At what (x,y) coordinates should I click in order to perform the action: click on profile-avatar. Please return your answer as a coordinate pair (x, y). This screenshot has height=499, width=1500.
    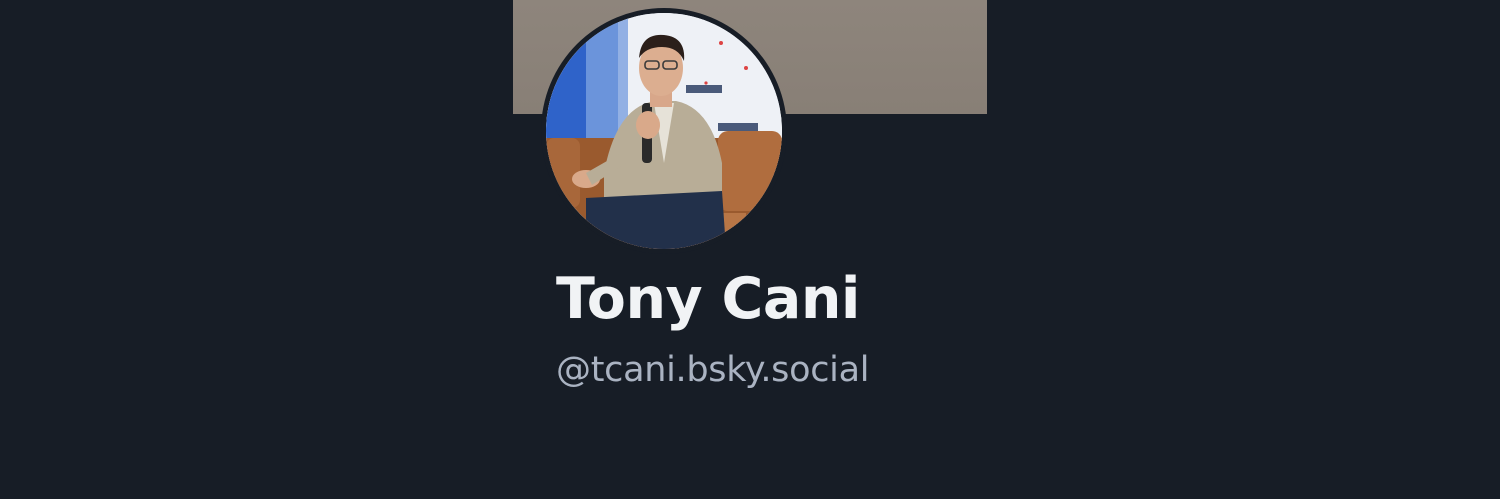
    Looking at the image, I should click on (664, 131).